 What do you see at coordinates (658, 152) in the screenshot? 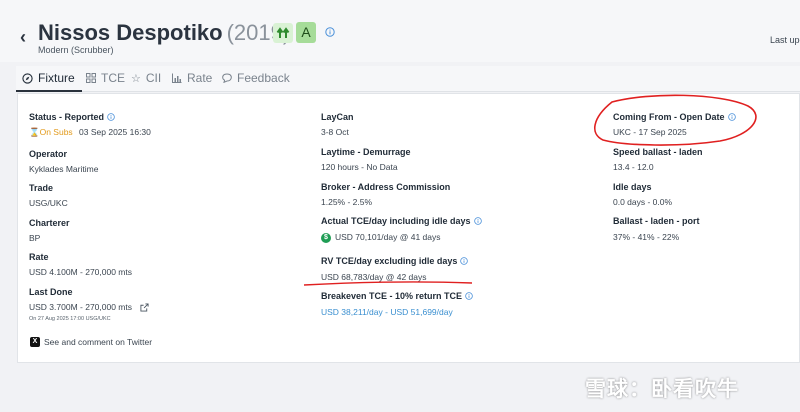
I see `speed-label: Speed ballast - laden` at bounding box center [658, 152].